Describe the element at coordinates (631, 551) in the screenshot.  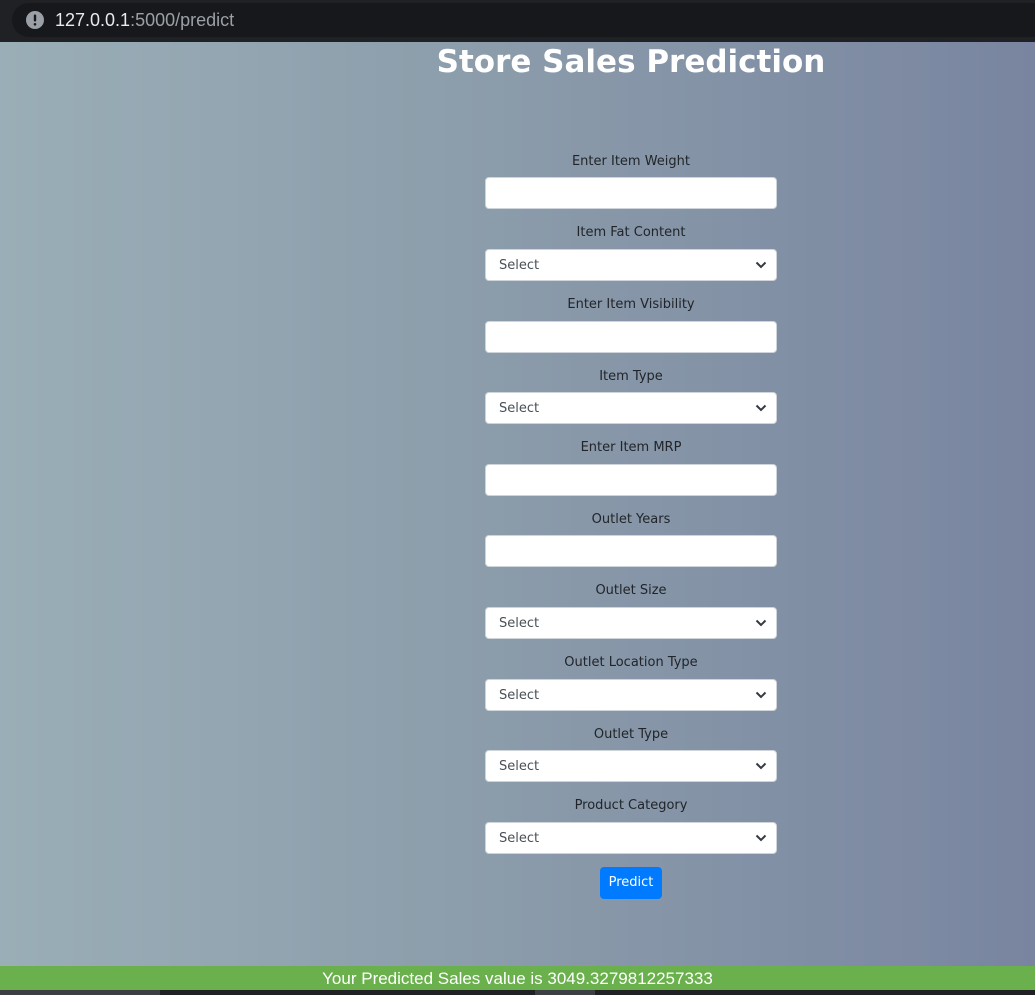
I see `outlet-years-input` at that location.